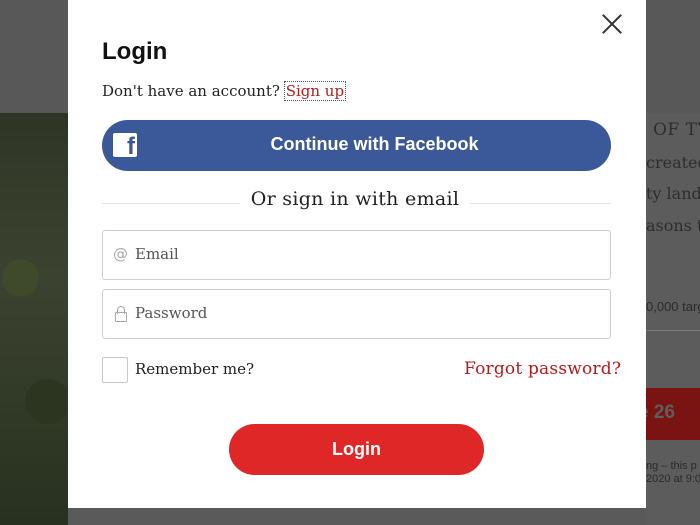  Describe the element at coordinates (673, 479) in the screenshot. I see `footnote-line: 2020 at 9:0` at that location.